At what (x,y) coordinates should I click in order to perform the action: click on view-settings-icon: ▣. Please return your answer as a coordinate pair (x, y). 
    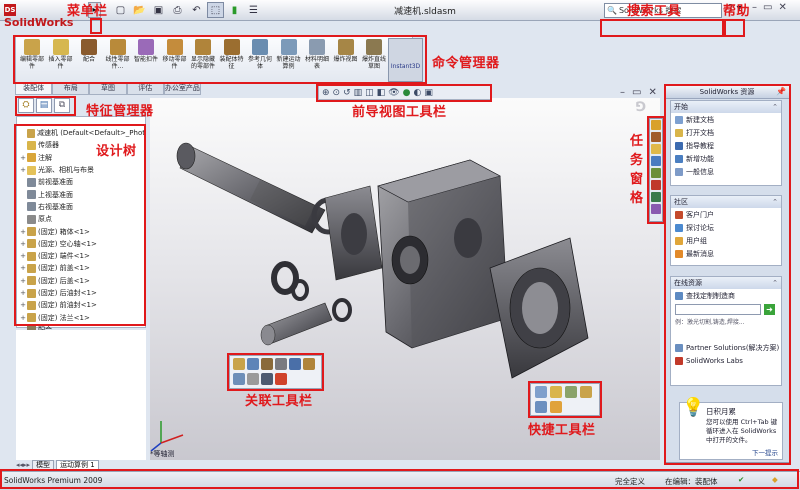
    Looking at the image, I should click on (428, 93).